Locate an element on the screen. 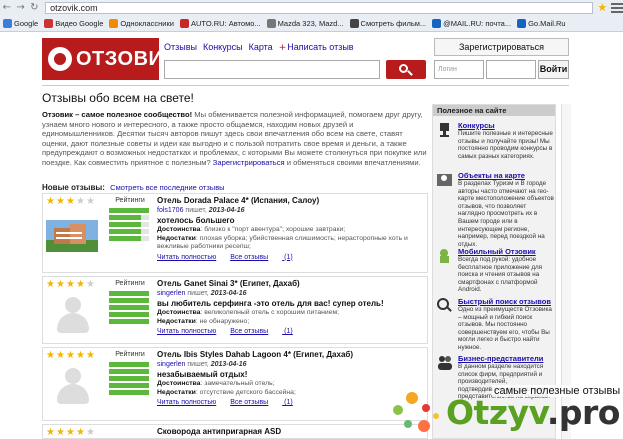  page-title: Отзывы обо всем на свете! is located at coordinates (118, 98).